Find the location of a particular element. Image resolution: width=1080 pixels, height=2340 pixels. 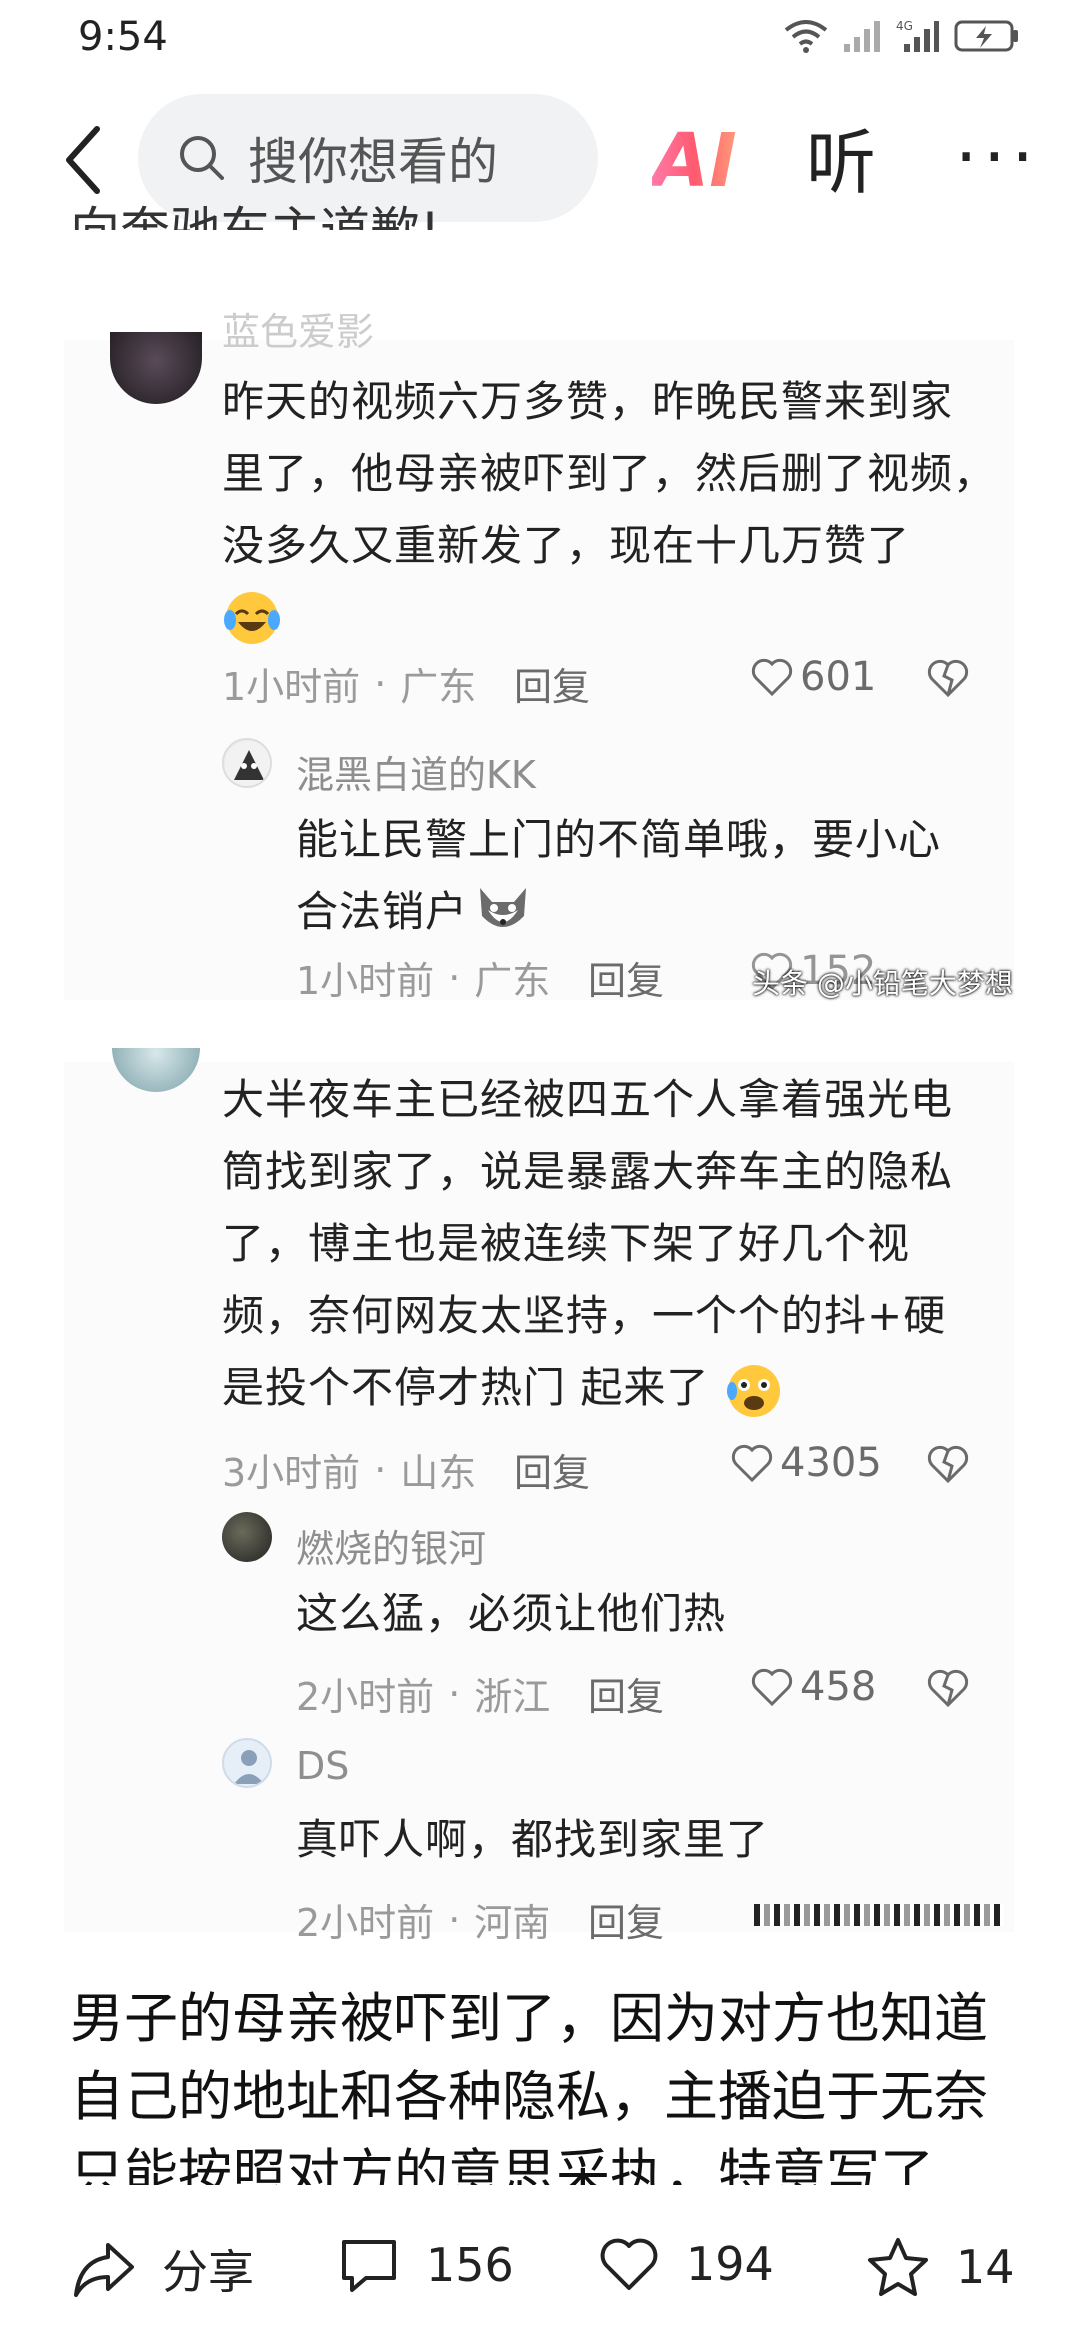

search-placeholder: 搜你想看的 is located at coordinates (373, 162).